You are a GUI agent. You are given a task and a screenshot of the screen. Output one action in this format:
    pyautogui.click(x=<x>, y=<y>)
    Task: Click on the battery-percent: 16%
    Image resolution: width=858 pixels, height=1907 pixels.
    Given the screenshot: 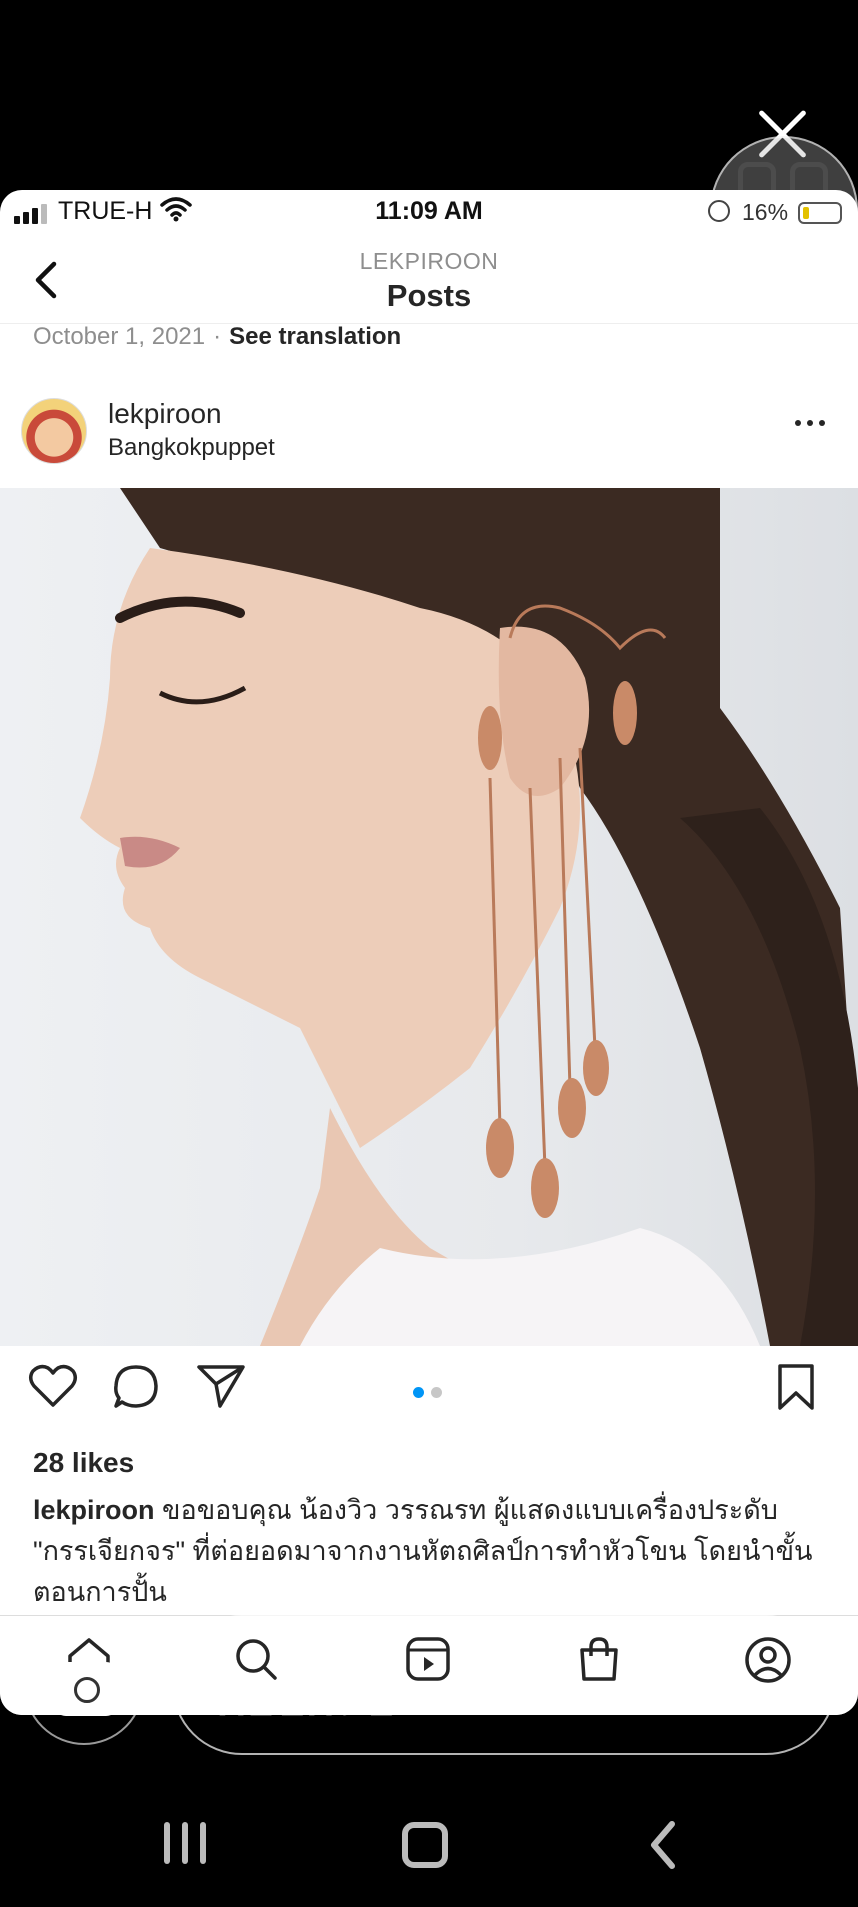 What is the action you would take?
    pyautogui.click(x=765, y=212)
    